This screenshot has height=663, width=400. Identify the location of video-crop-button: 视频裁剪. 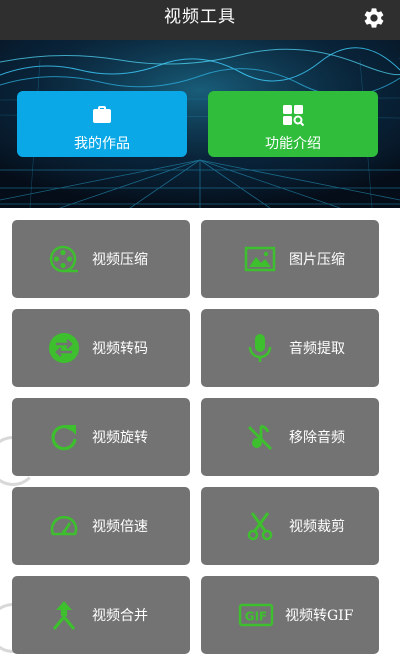
(290, 526).